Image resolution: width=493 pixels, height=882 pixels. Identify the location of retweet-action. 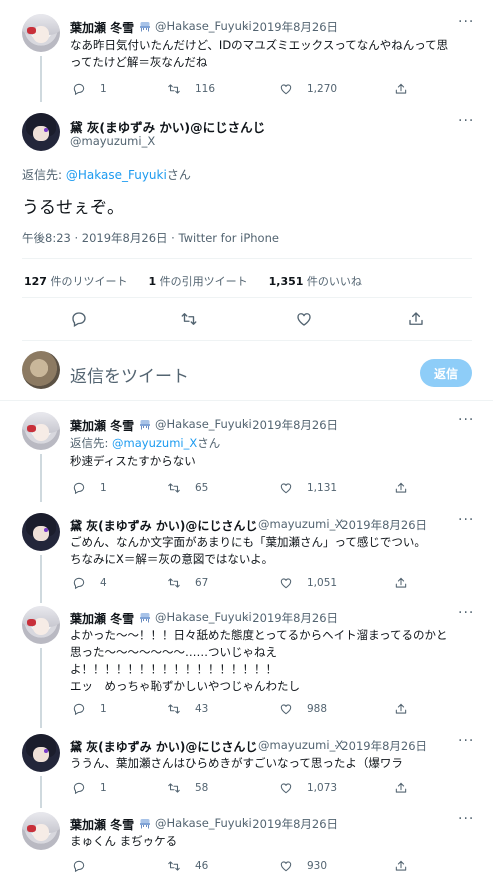
(189, 319).